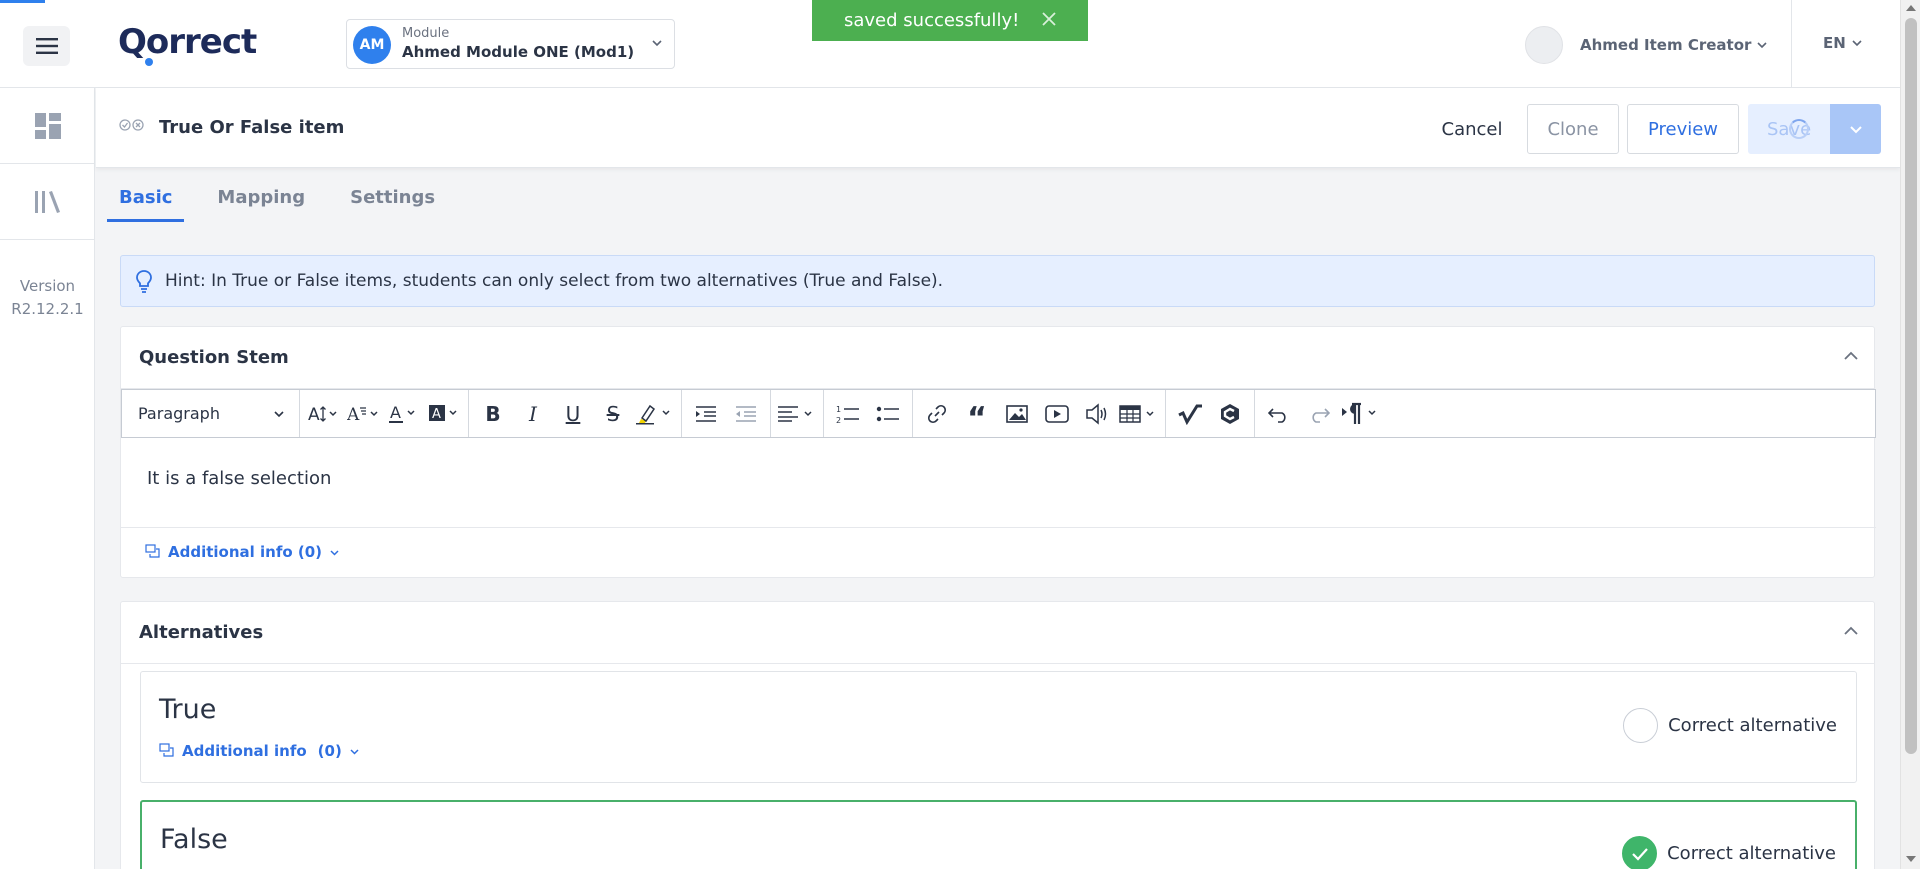  I want to click on menu-button, so click(46, 46).